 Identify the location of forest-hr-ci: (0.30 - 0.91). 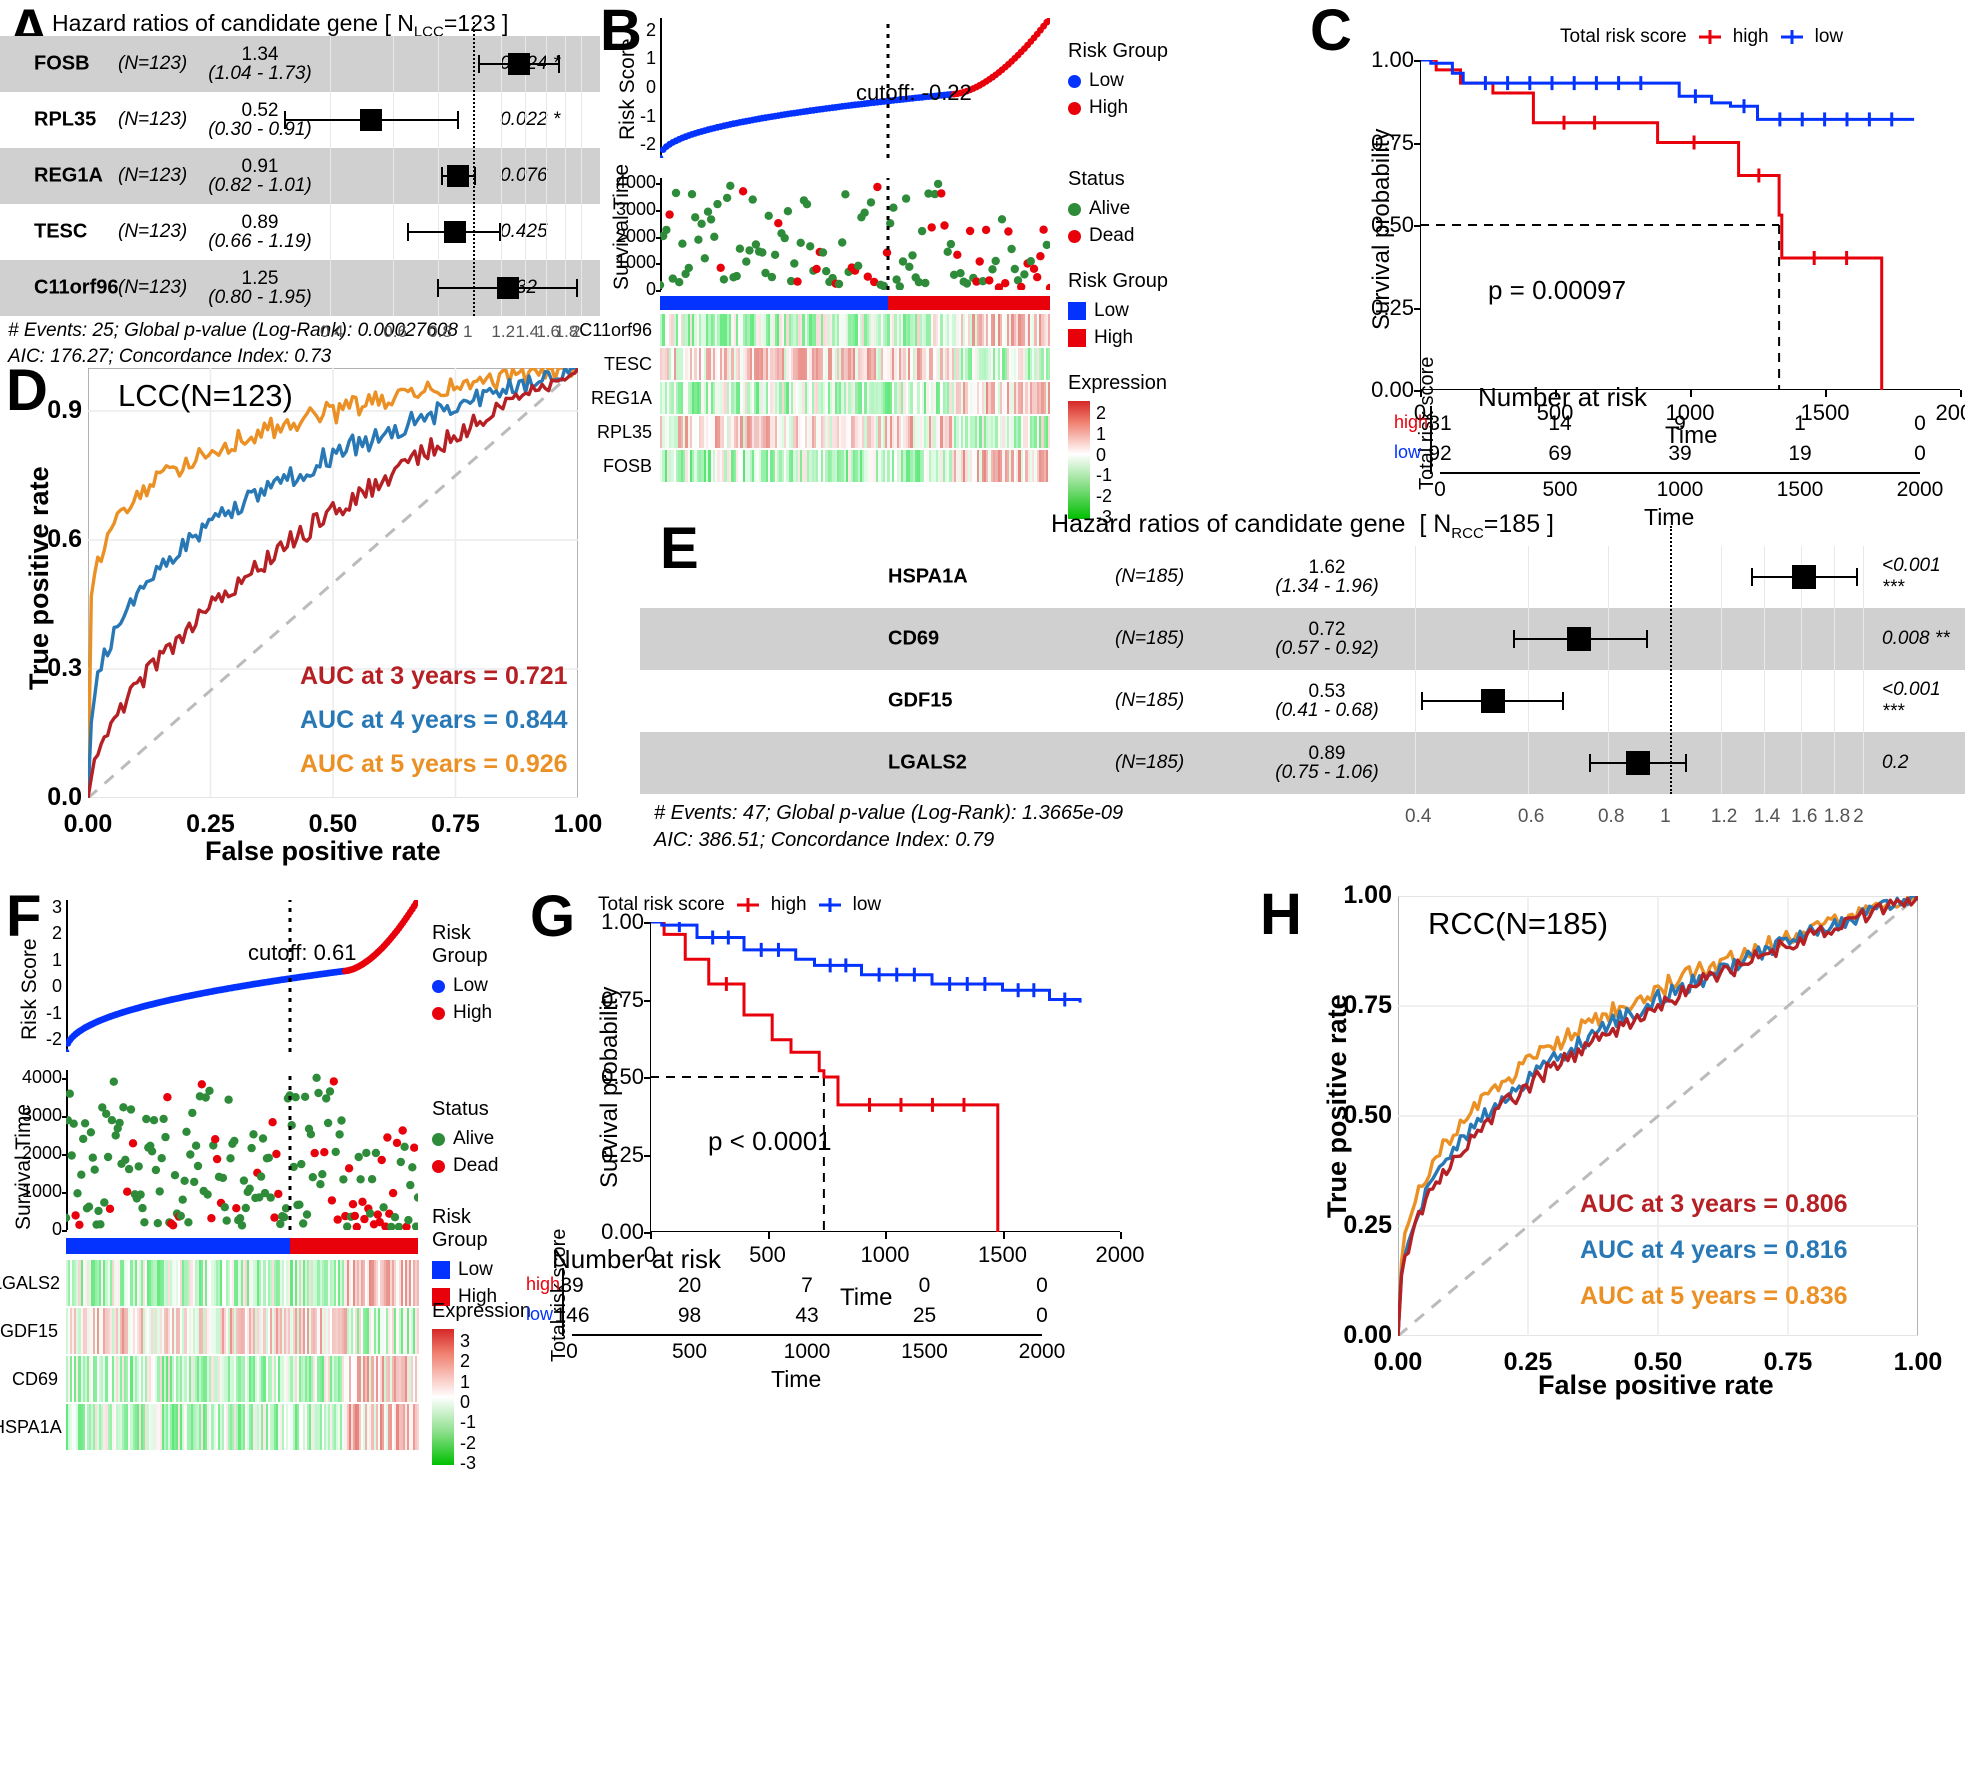
(260, 129).